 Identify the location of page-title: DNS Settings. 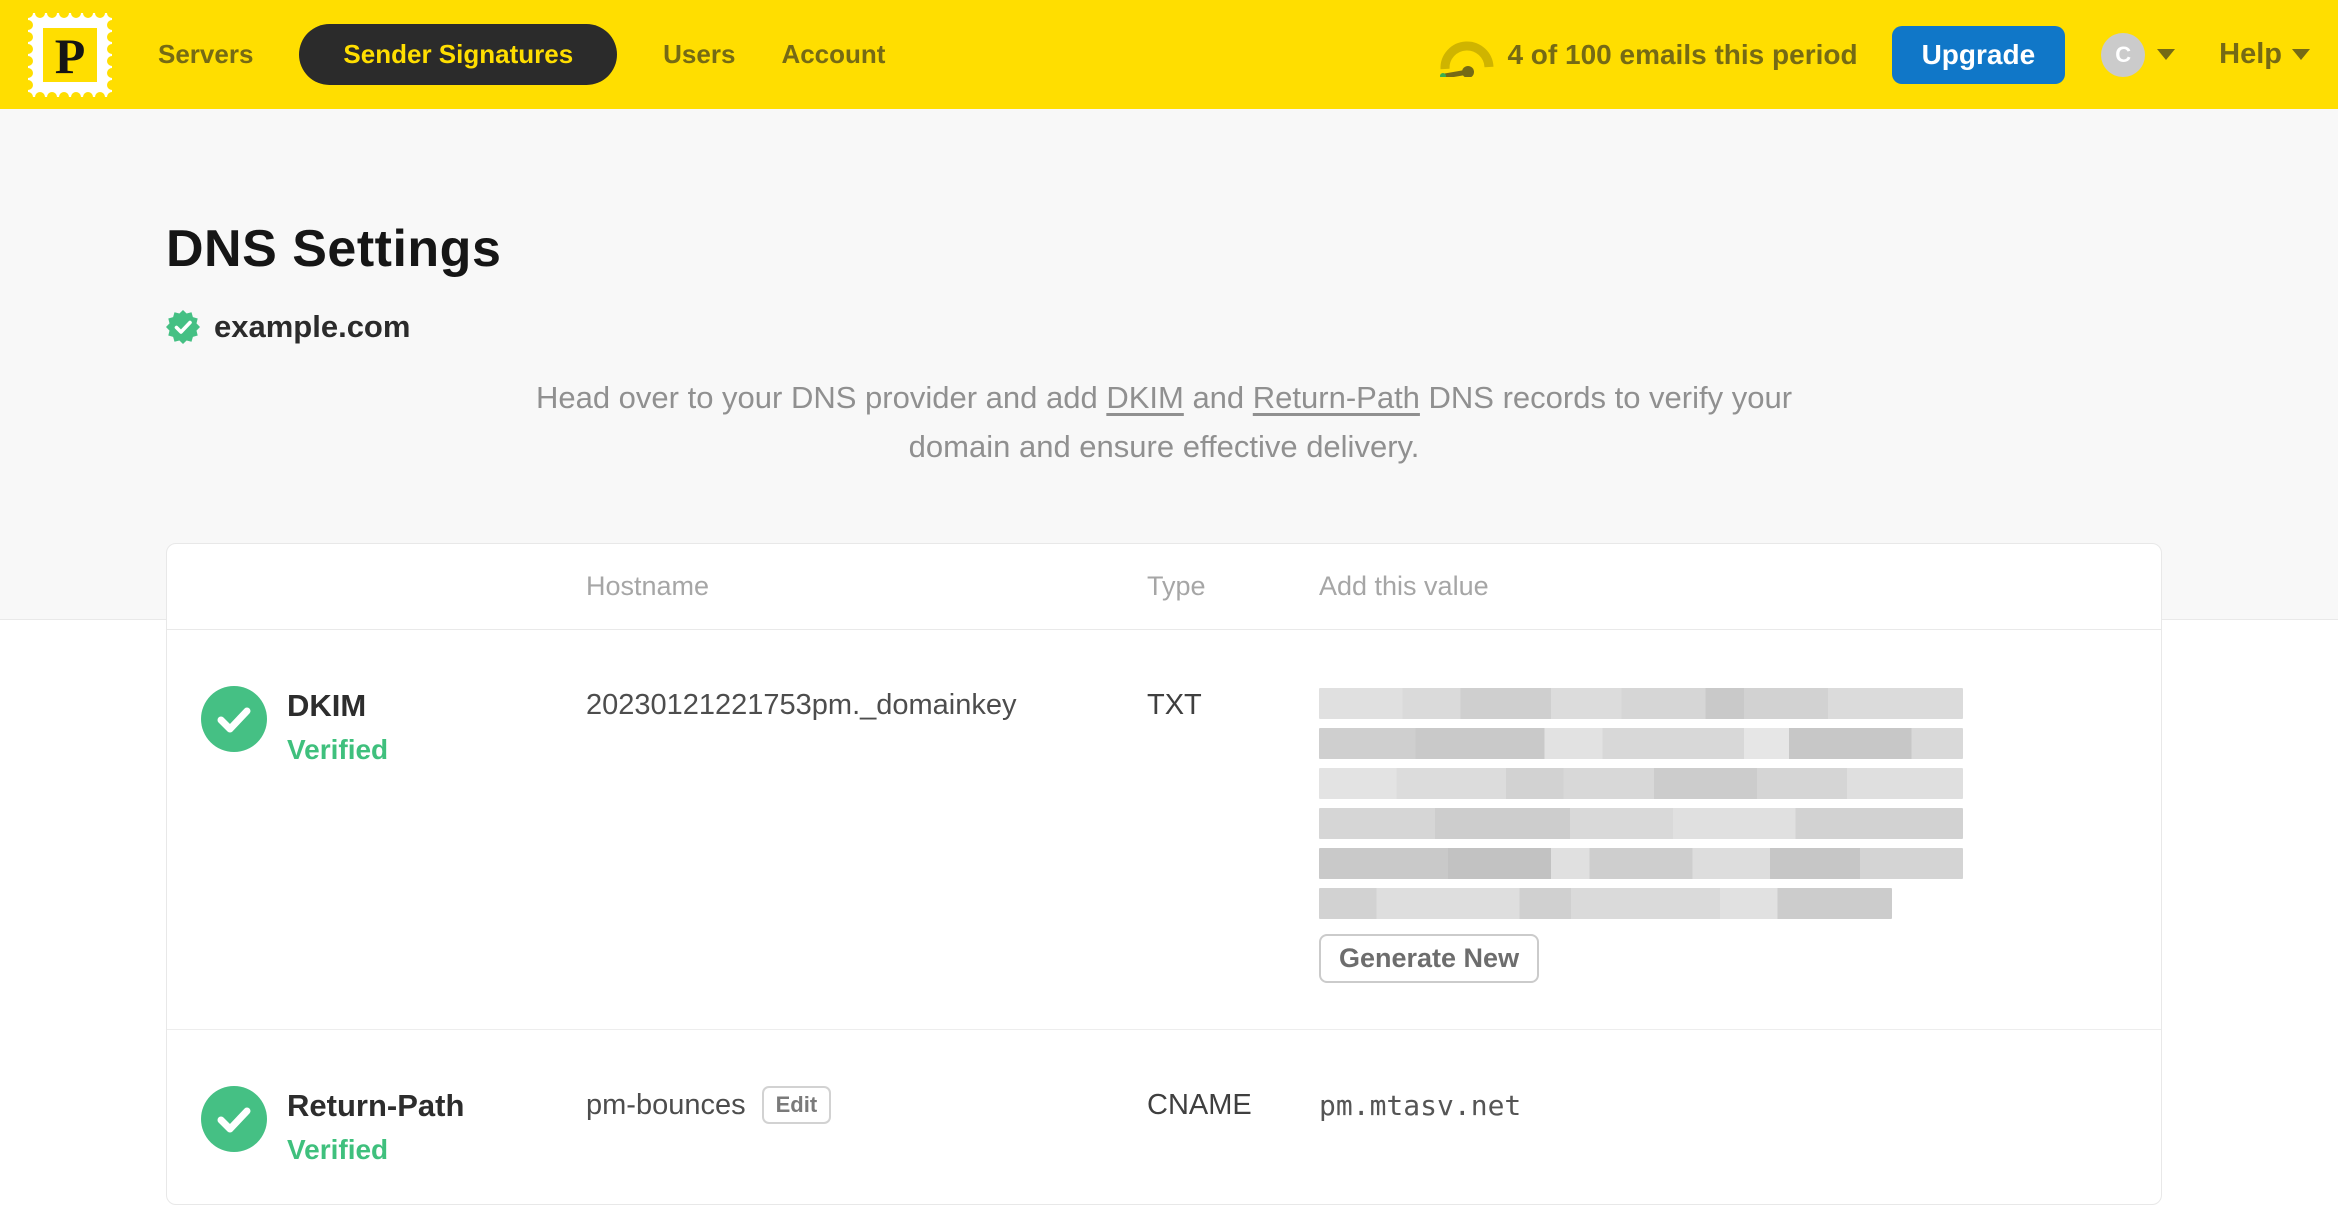
(334, 249).